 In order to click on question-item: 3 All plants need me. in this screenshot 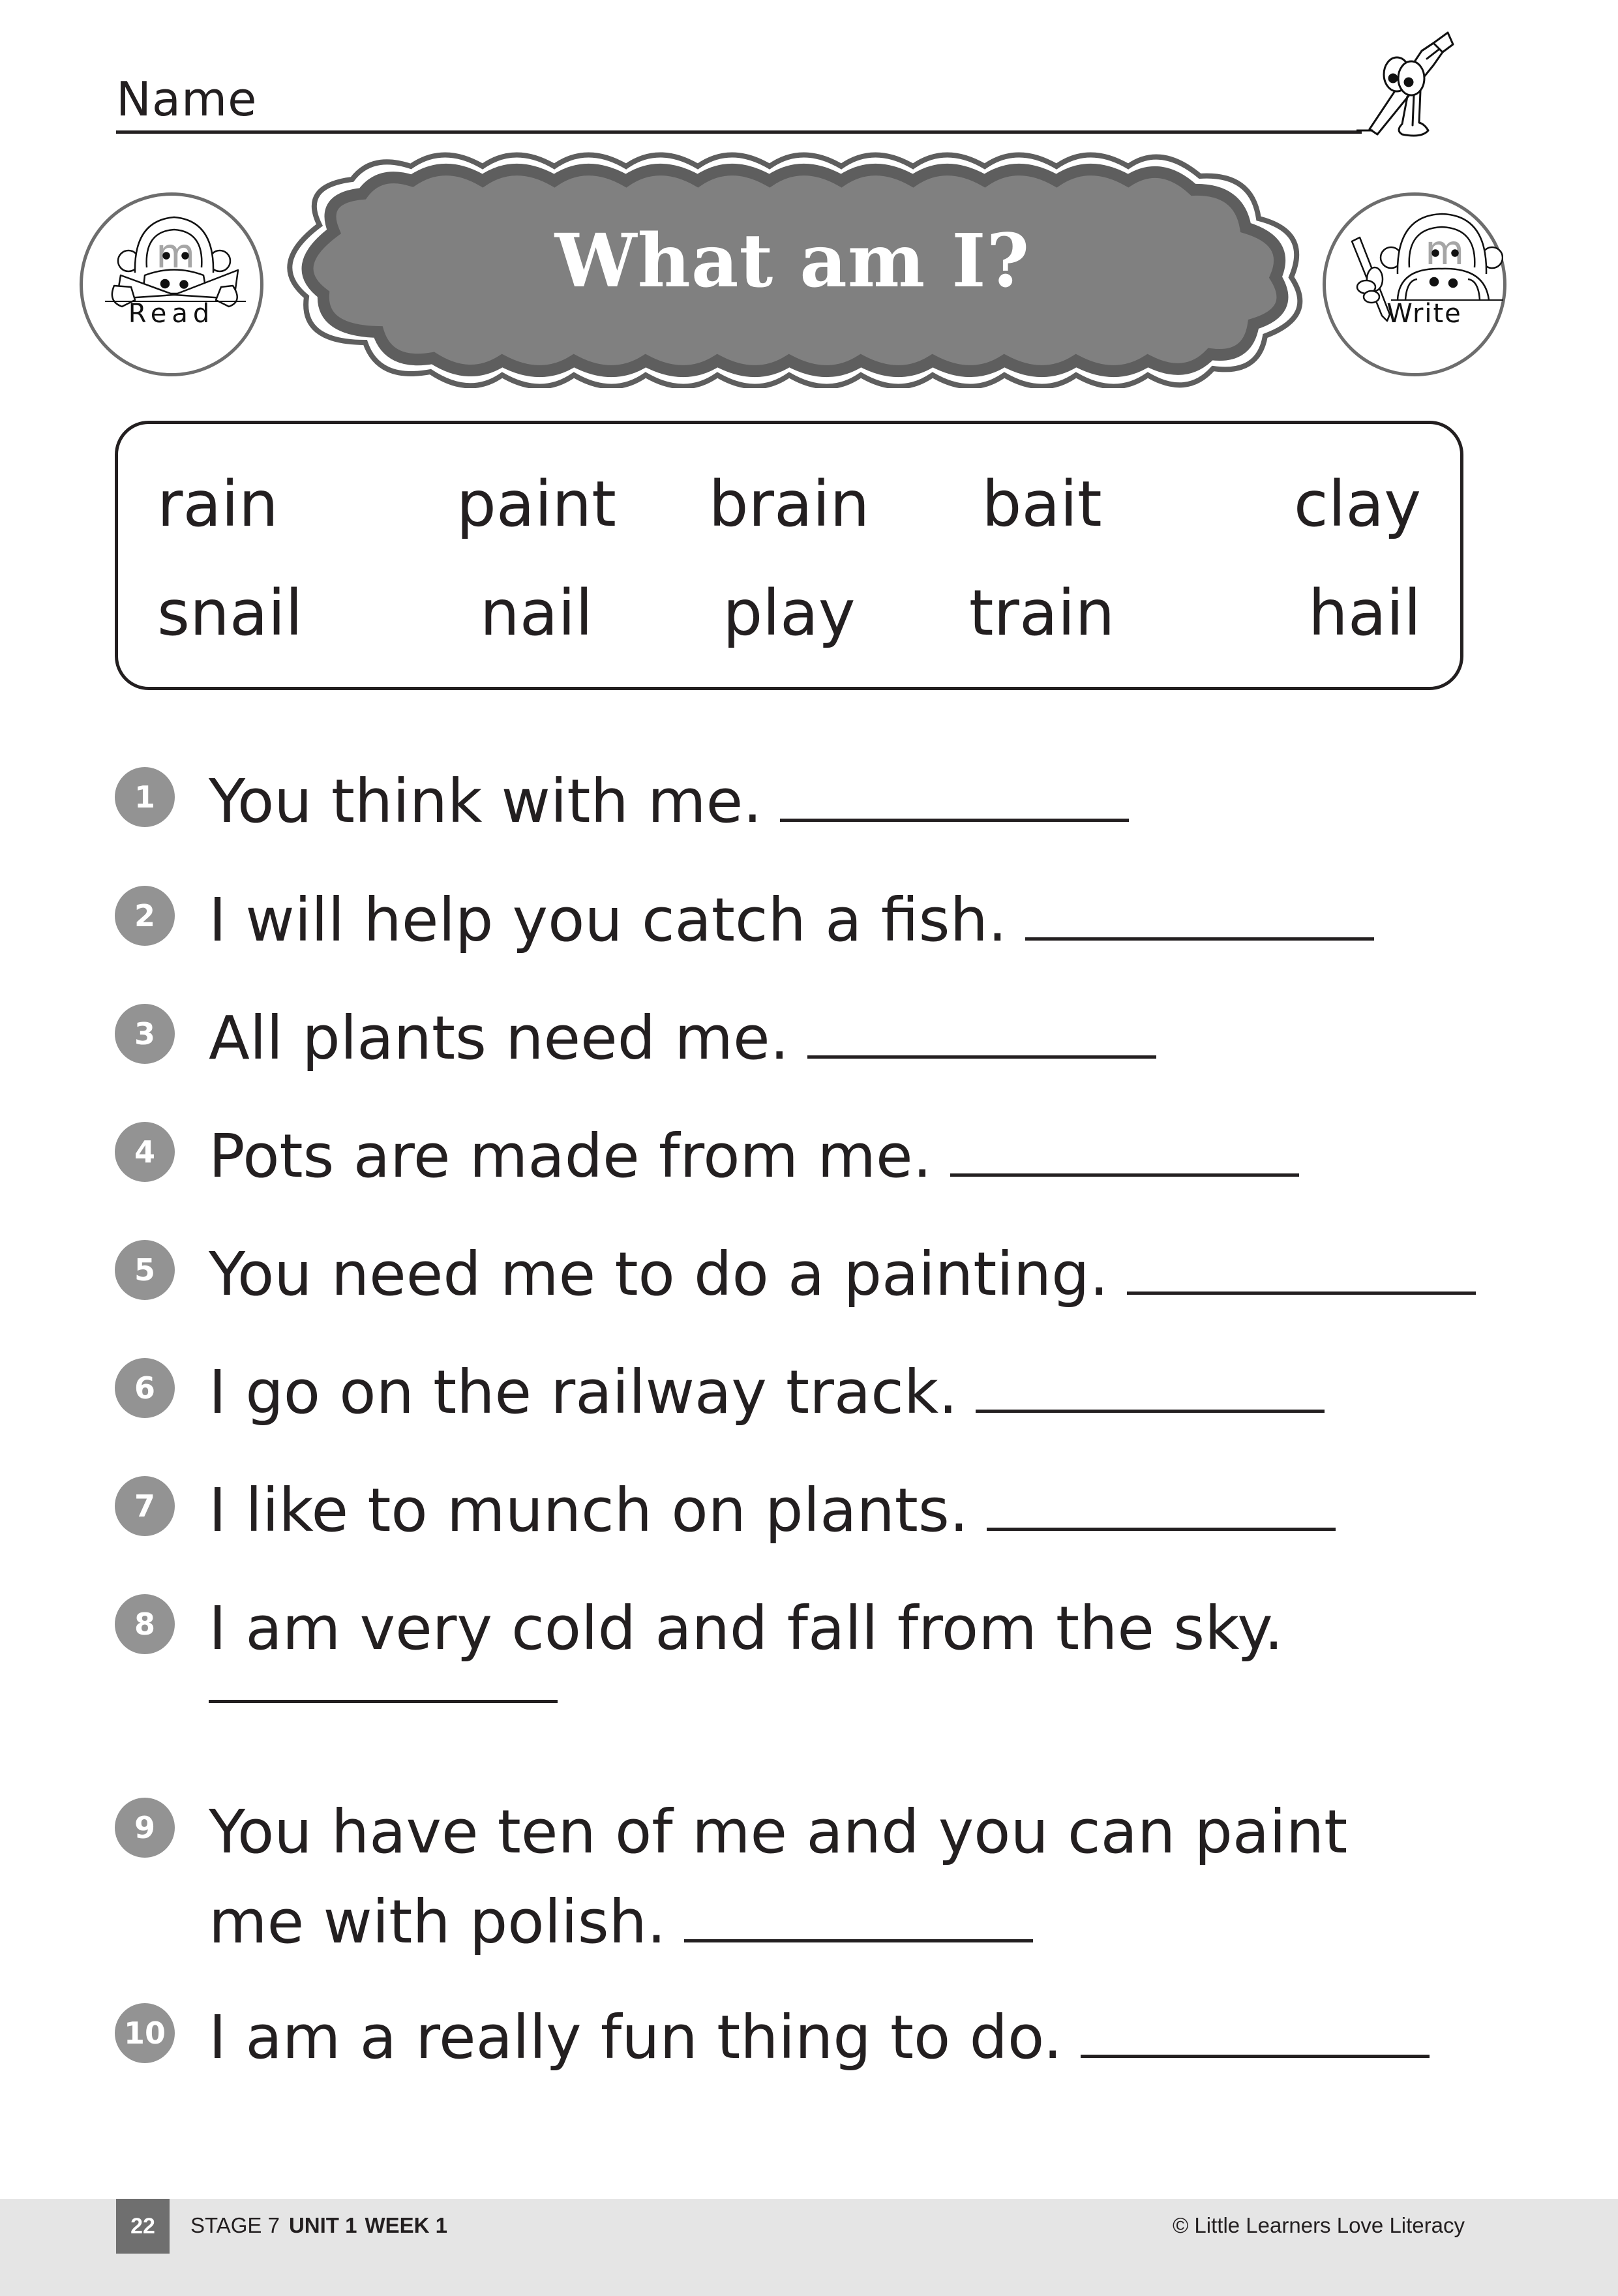, I will do `click(635, 1038)`.